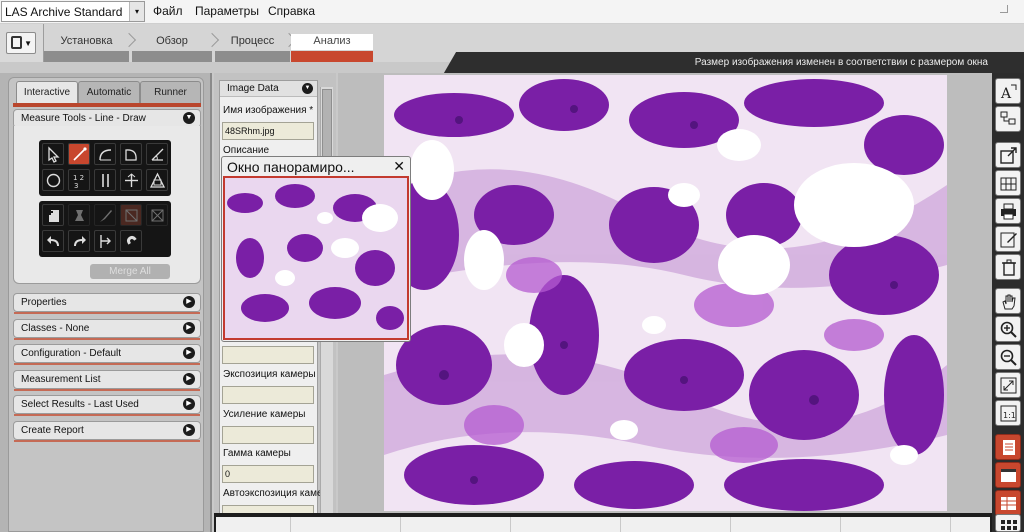  I want to click on report-button, so click(1008, 447).